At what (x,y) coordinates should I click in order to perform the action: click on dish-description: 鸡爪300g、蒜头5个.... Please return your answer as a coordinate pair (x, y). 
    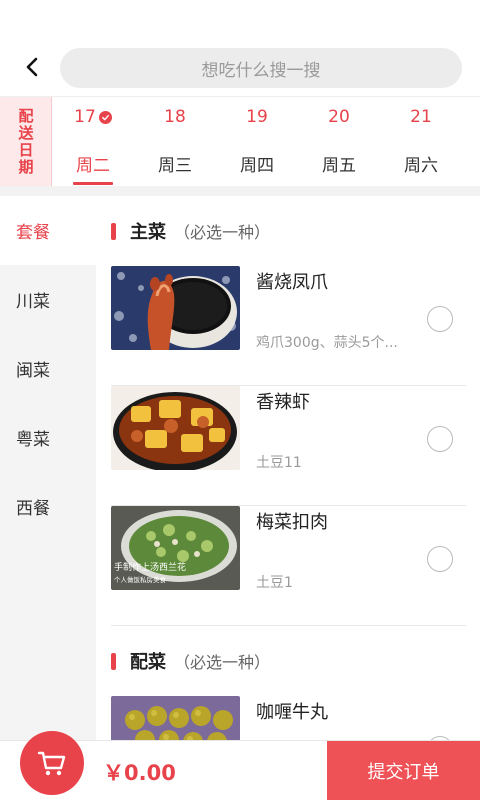
    Looking at the image, I should click on (327, 343).